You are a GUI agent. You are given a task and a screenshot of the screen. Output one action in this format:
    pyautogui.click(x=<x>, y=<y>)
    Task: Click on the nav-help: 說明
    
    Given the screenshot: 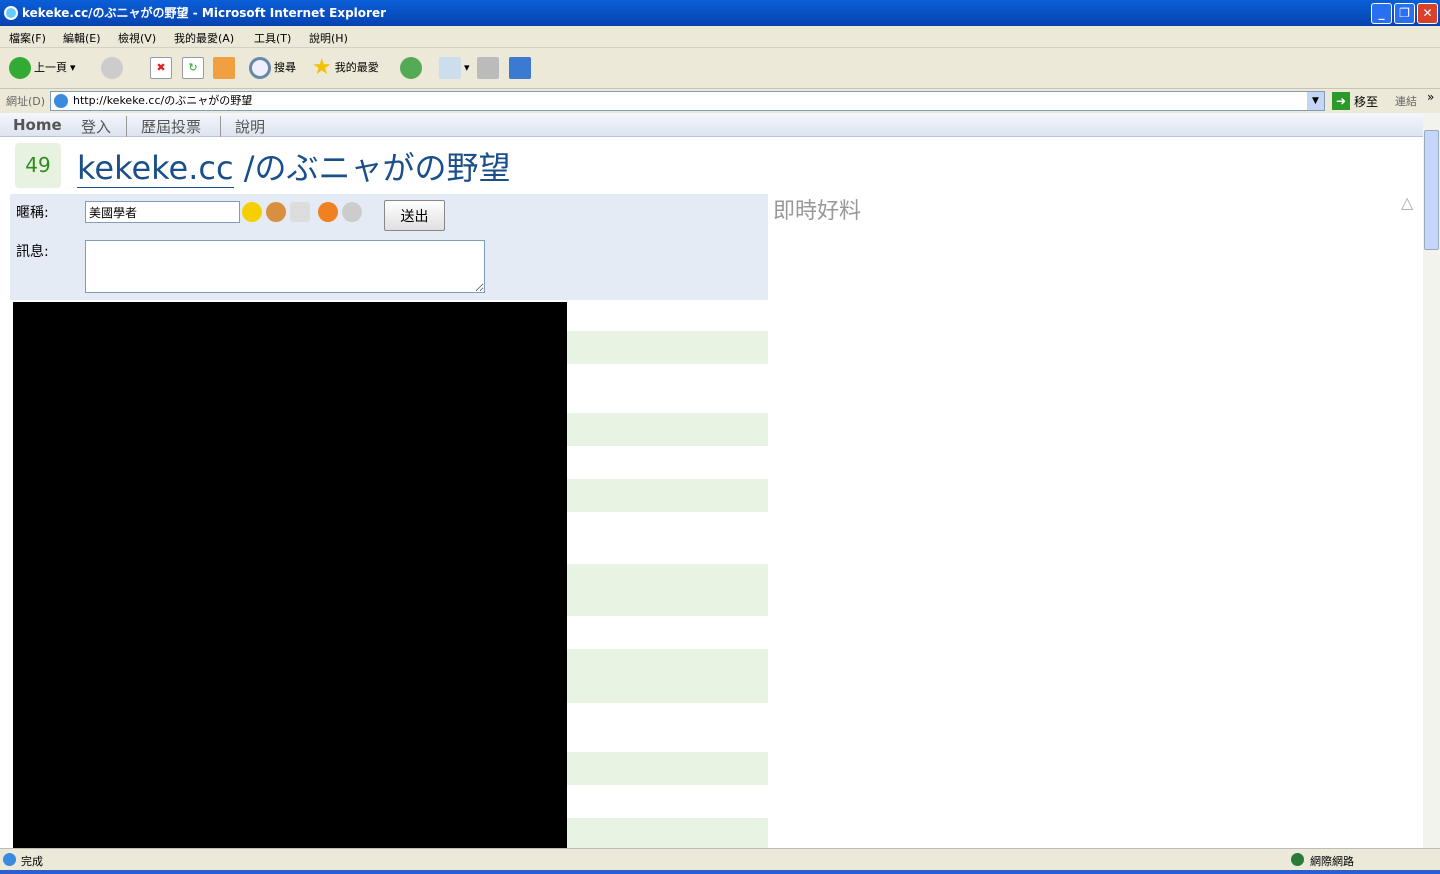 What is the action you would take?
    pyautogui.click(x=242, y=126)
    